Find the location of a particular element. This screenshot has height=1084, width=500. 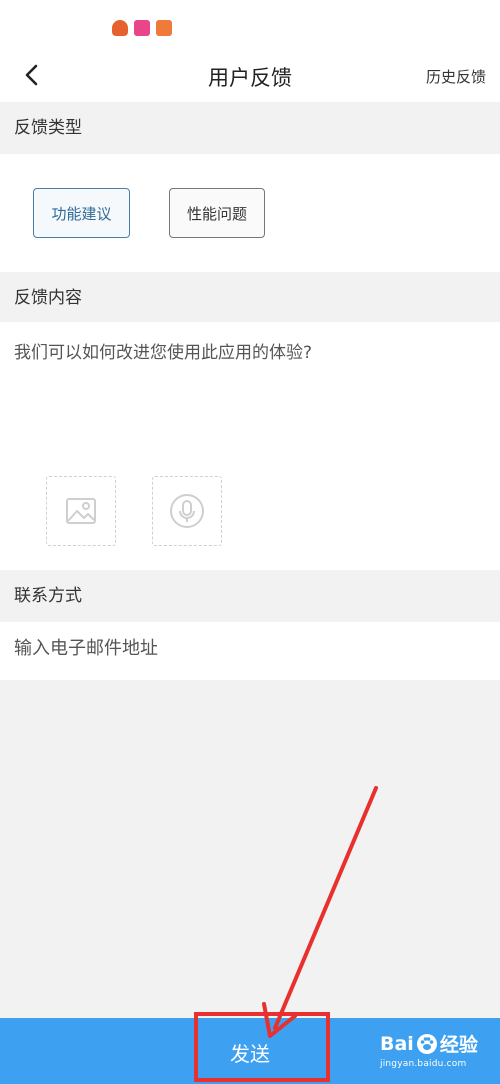

contact-panel is located at coordinates (250, 651).